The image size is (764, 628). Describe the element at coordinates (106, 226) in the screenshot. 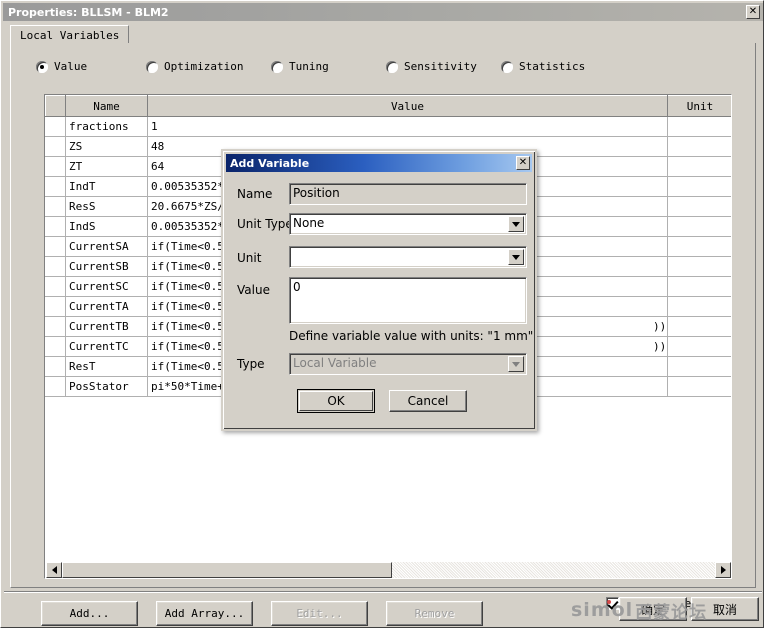

I see `cell-name: IndS` at that location.